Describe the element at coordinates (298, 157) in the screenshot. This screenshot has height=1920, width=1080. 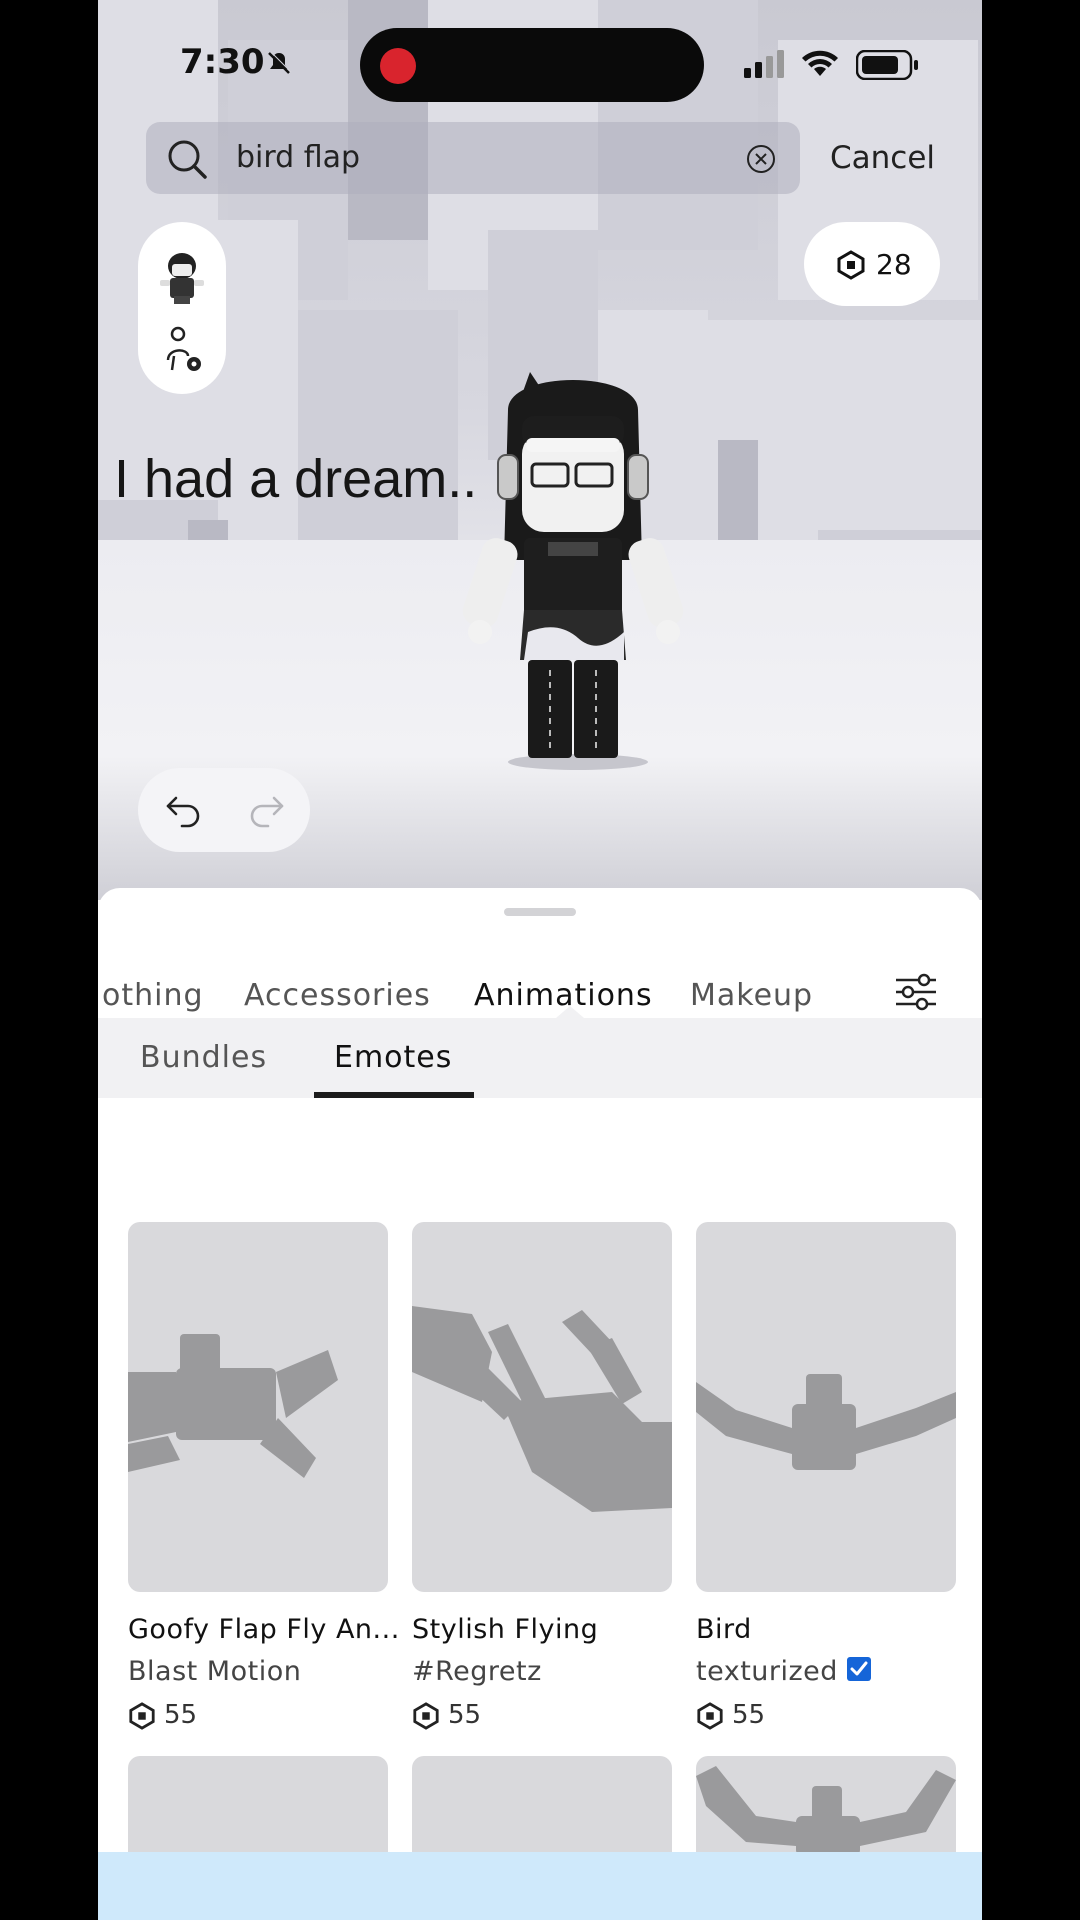
I see `search-input: bird flap` at that location.